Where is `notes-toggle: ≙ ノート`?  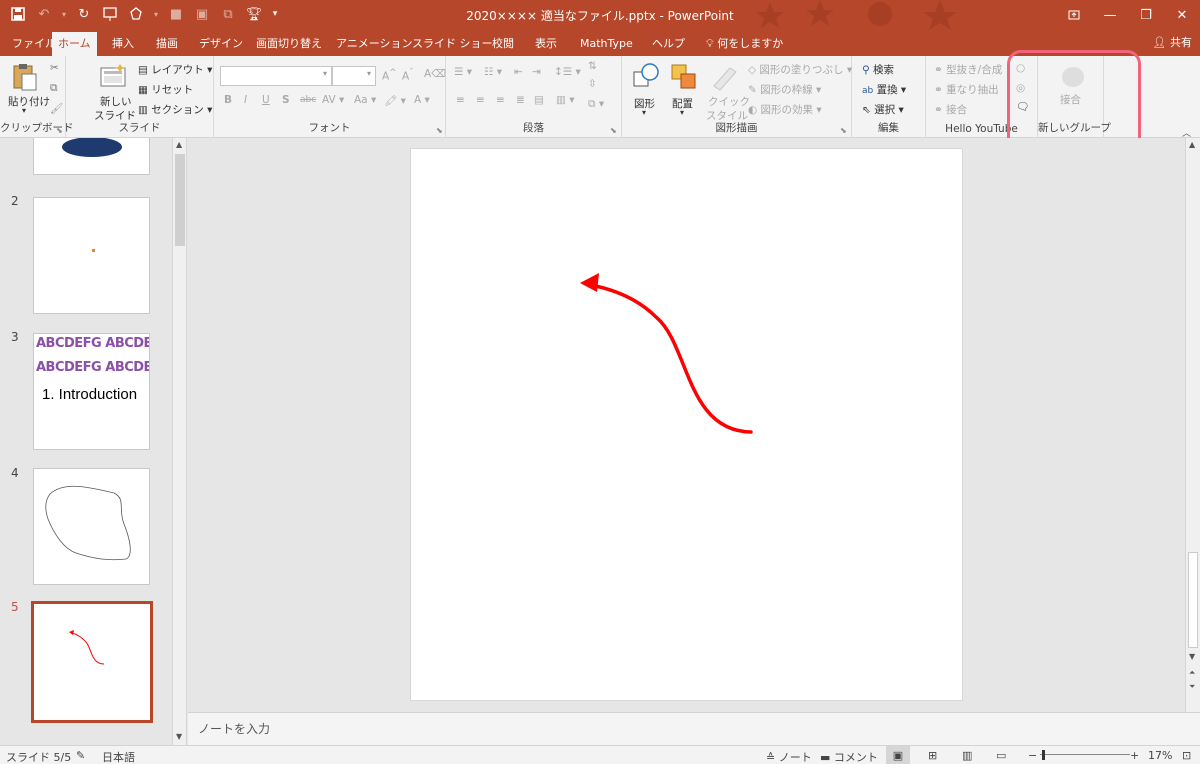 notes-toggle: ≙ ノート is located at coordinates (789, 756).